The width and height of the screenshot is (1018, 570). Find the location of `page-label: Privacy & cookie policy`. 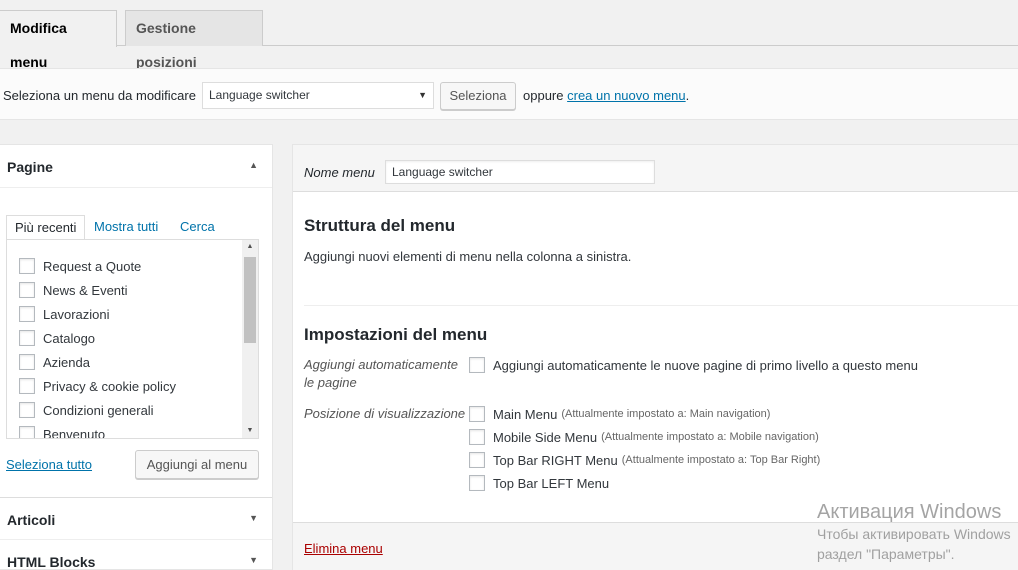

page-label: Privacy & cookie policy is located at coordinates (109, 386).